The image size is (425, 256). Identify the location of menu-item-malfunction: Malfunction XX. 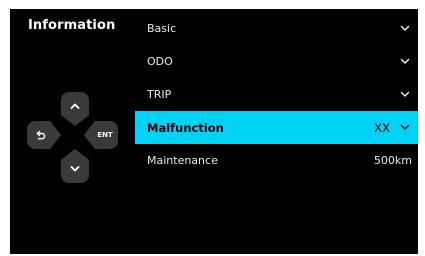
(276, 127).